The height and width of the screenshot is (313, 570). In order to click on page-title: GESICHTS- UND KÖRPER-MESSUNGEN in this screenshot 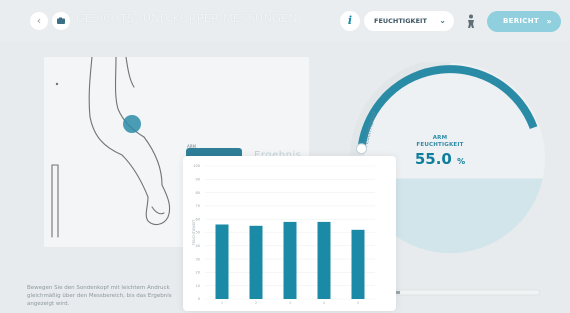, I will do `click(187, 18)`.